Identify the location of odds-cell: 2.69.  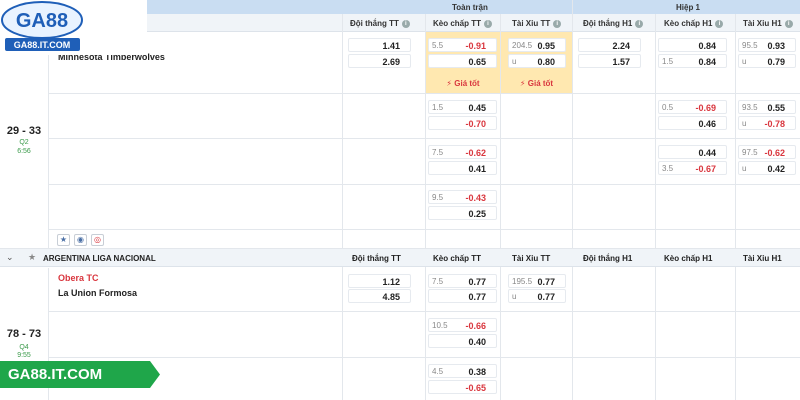
(379, 61).